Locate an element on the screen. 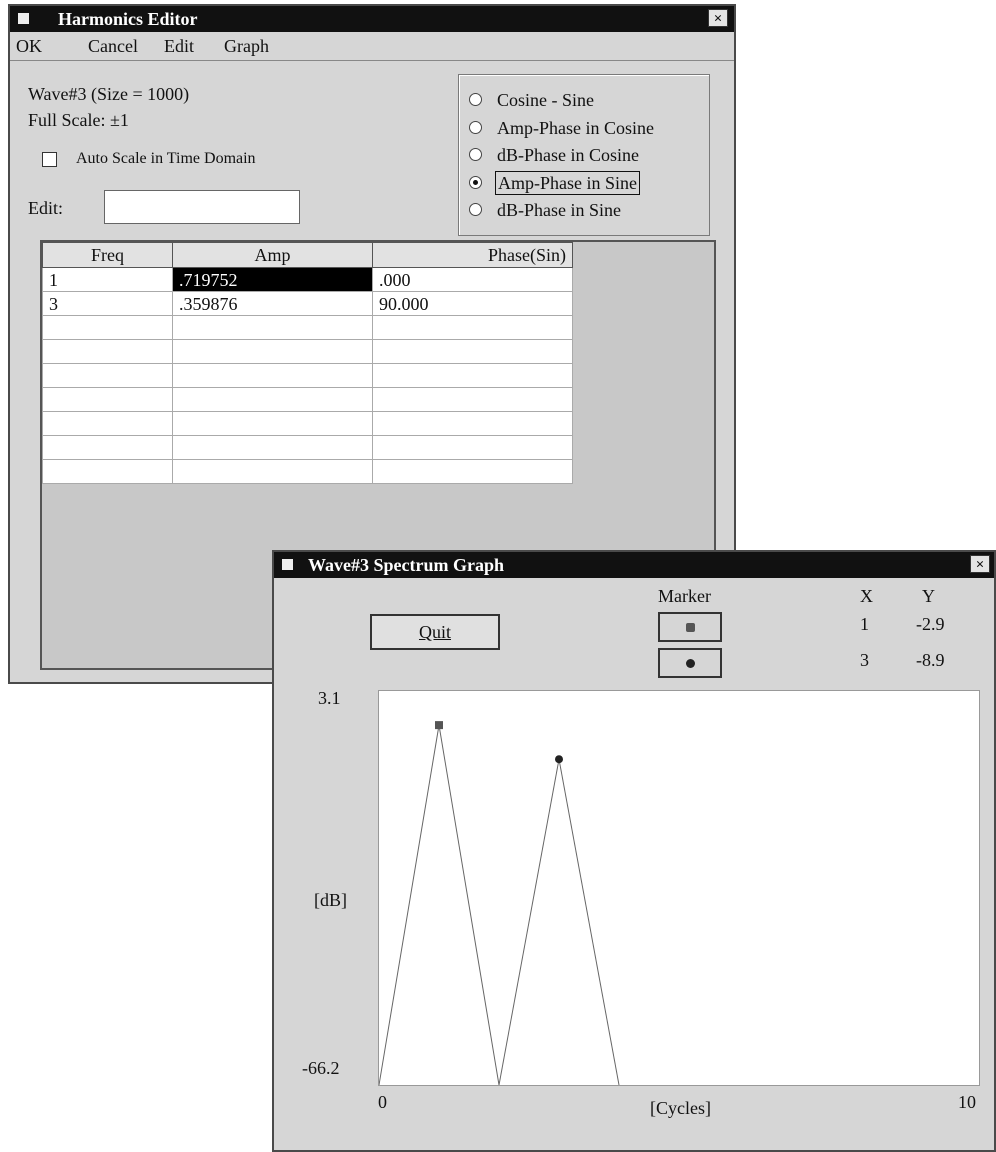 The height and width of the screenshot is (1152, 996). radio-button-selected-icon is located at coordinates (475, 182).